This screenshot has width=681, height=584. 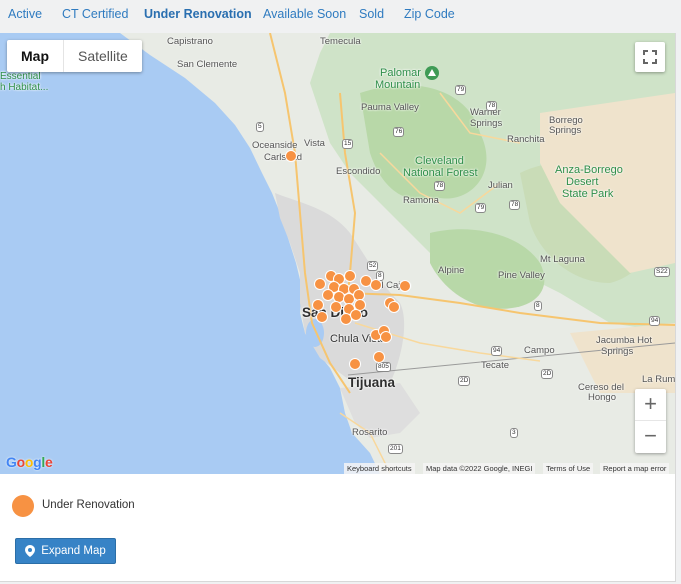 I want to click on place-ramona: Ramona, so click(x=421, y=200).